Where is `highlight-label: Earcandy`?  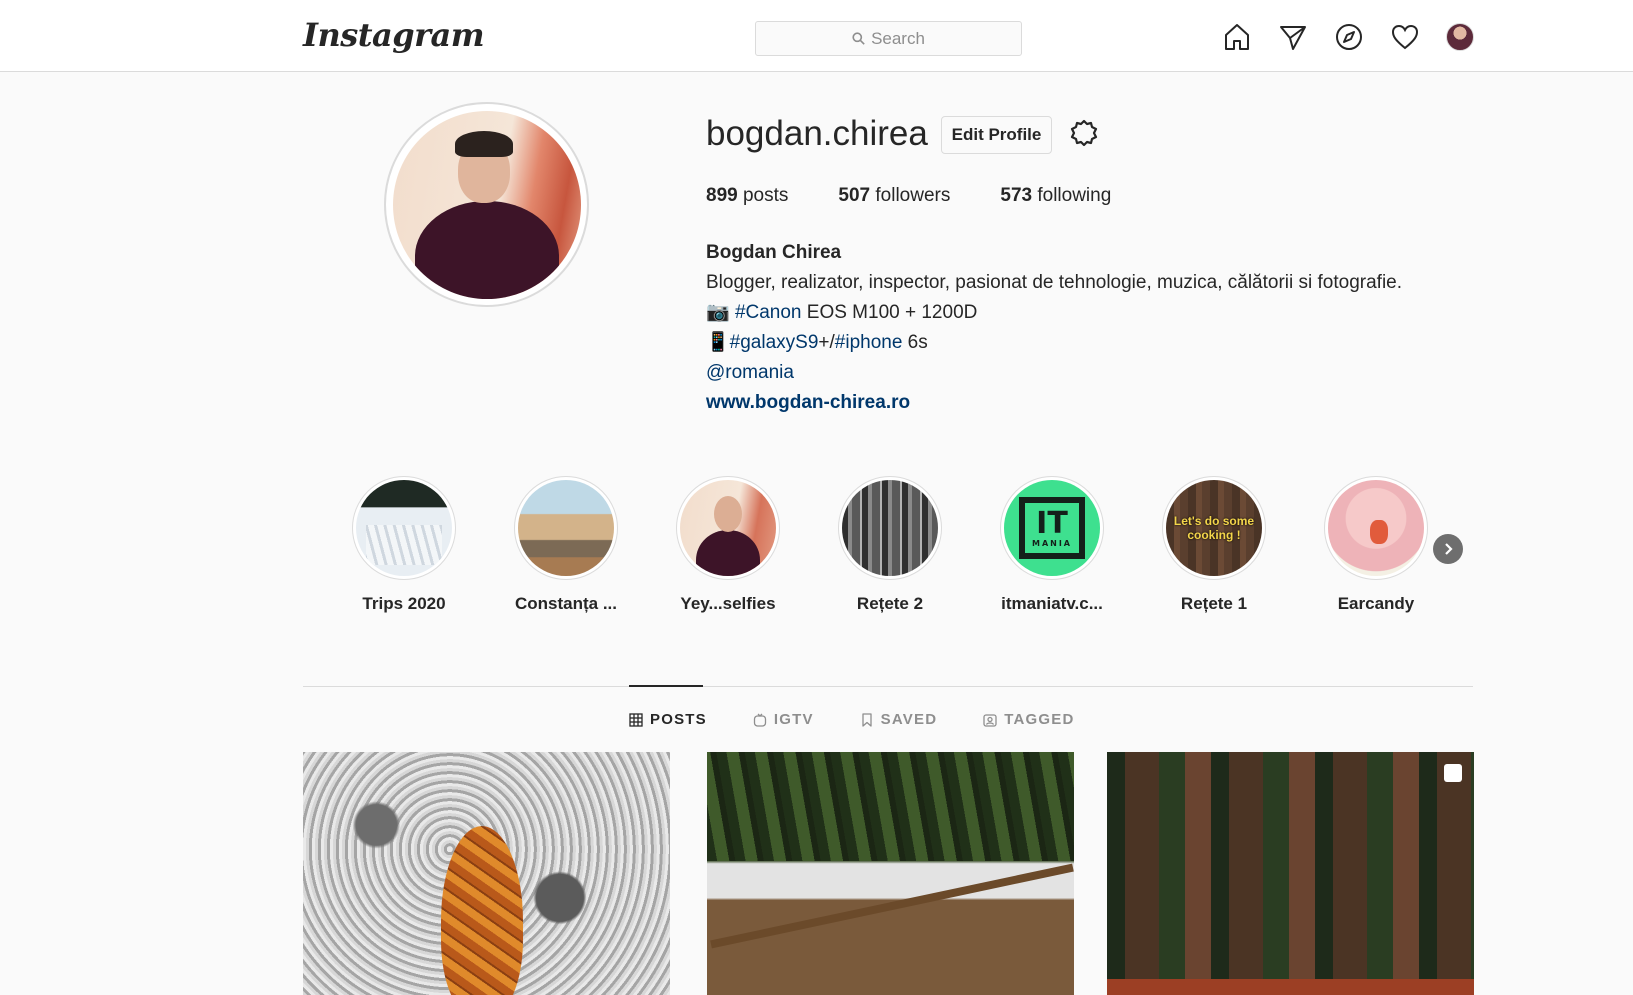 highlight-label: Earcandy is located at coordinates (1376, 603).